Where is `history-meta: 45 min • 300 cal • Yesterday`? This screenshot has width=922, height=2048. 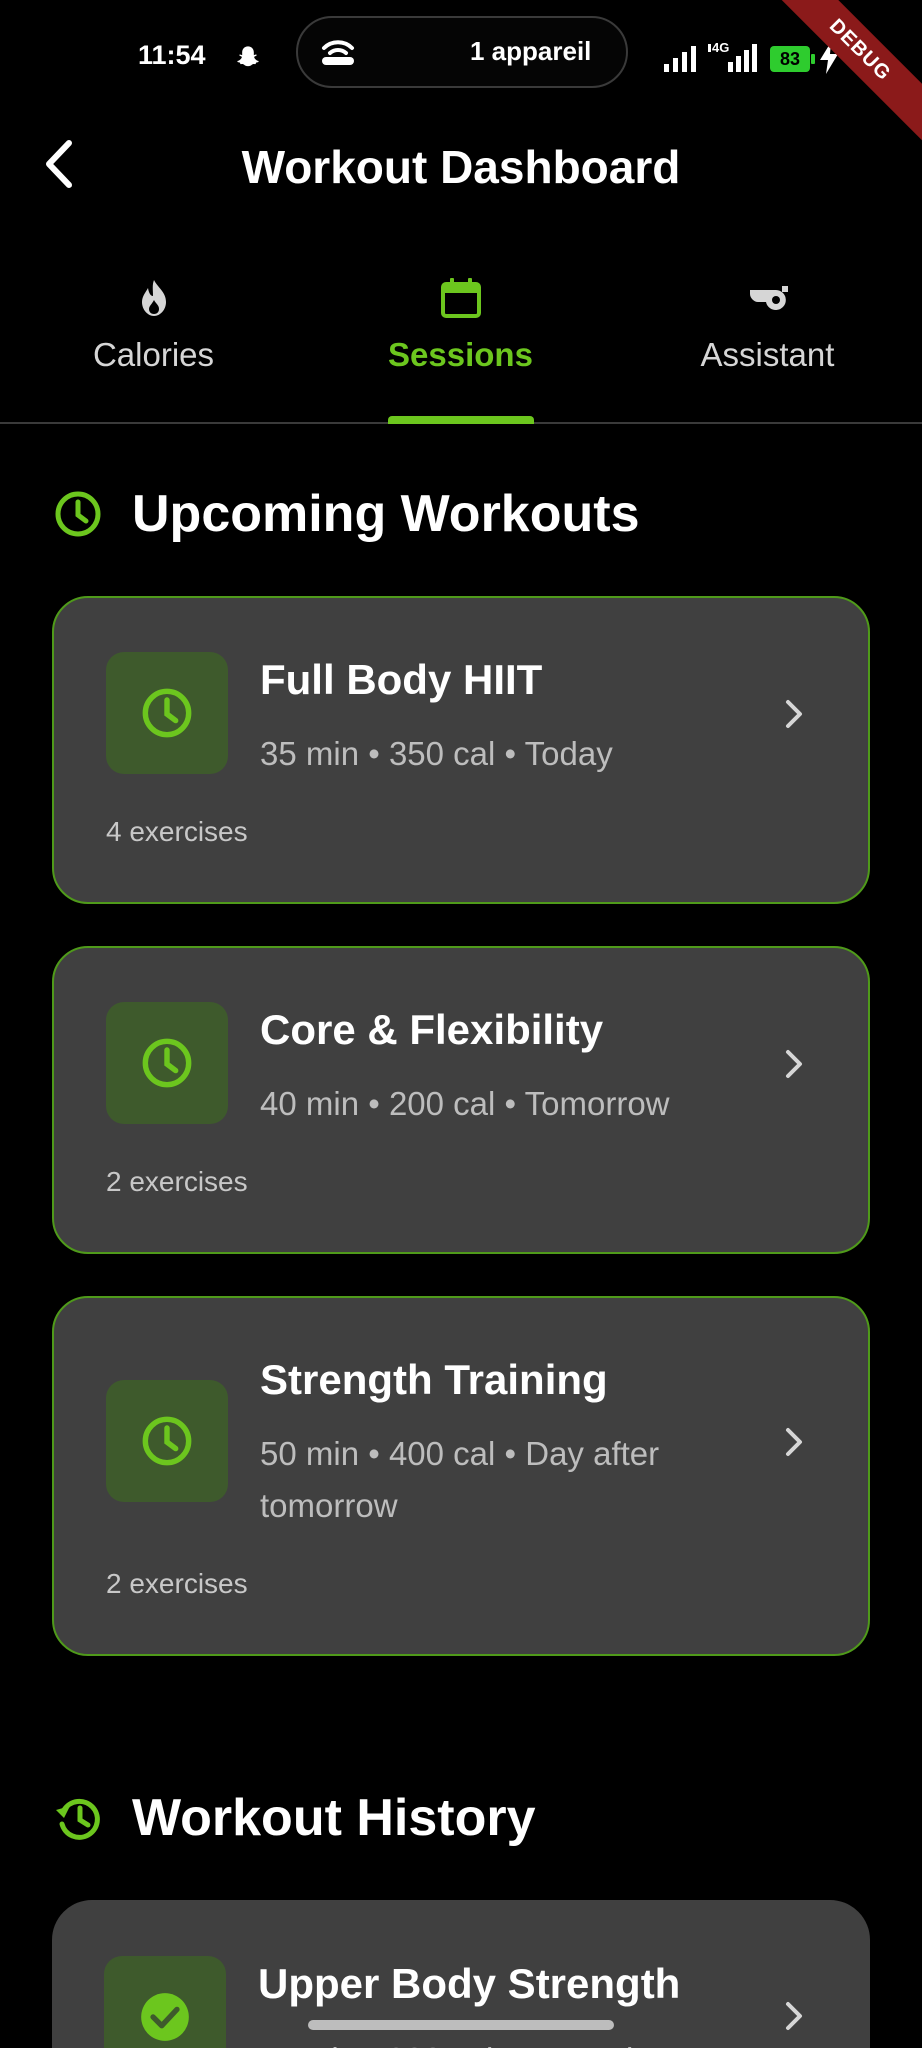 history-meta: 45 min • 300 cal • Yesterday is located at coordinates (498, 2041).